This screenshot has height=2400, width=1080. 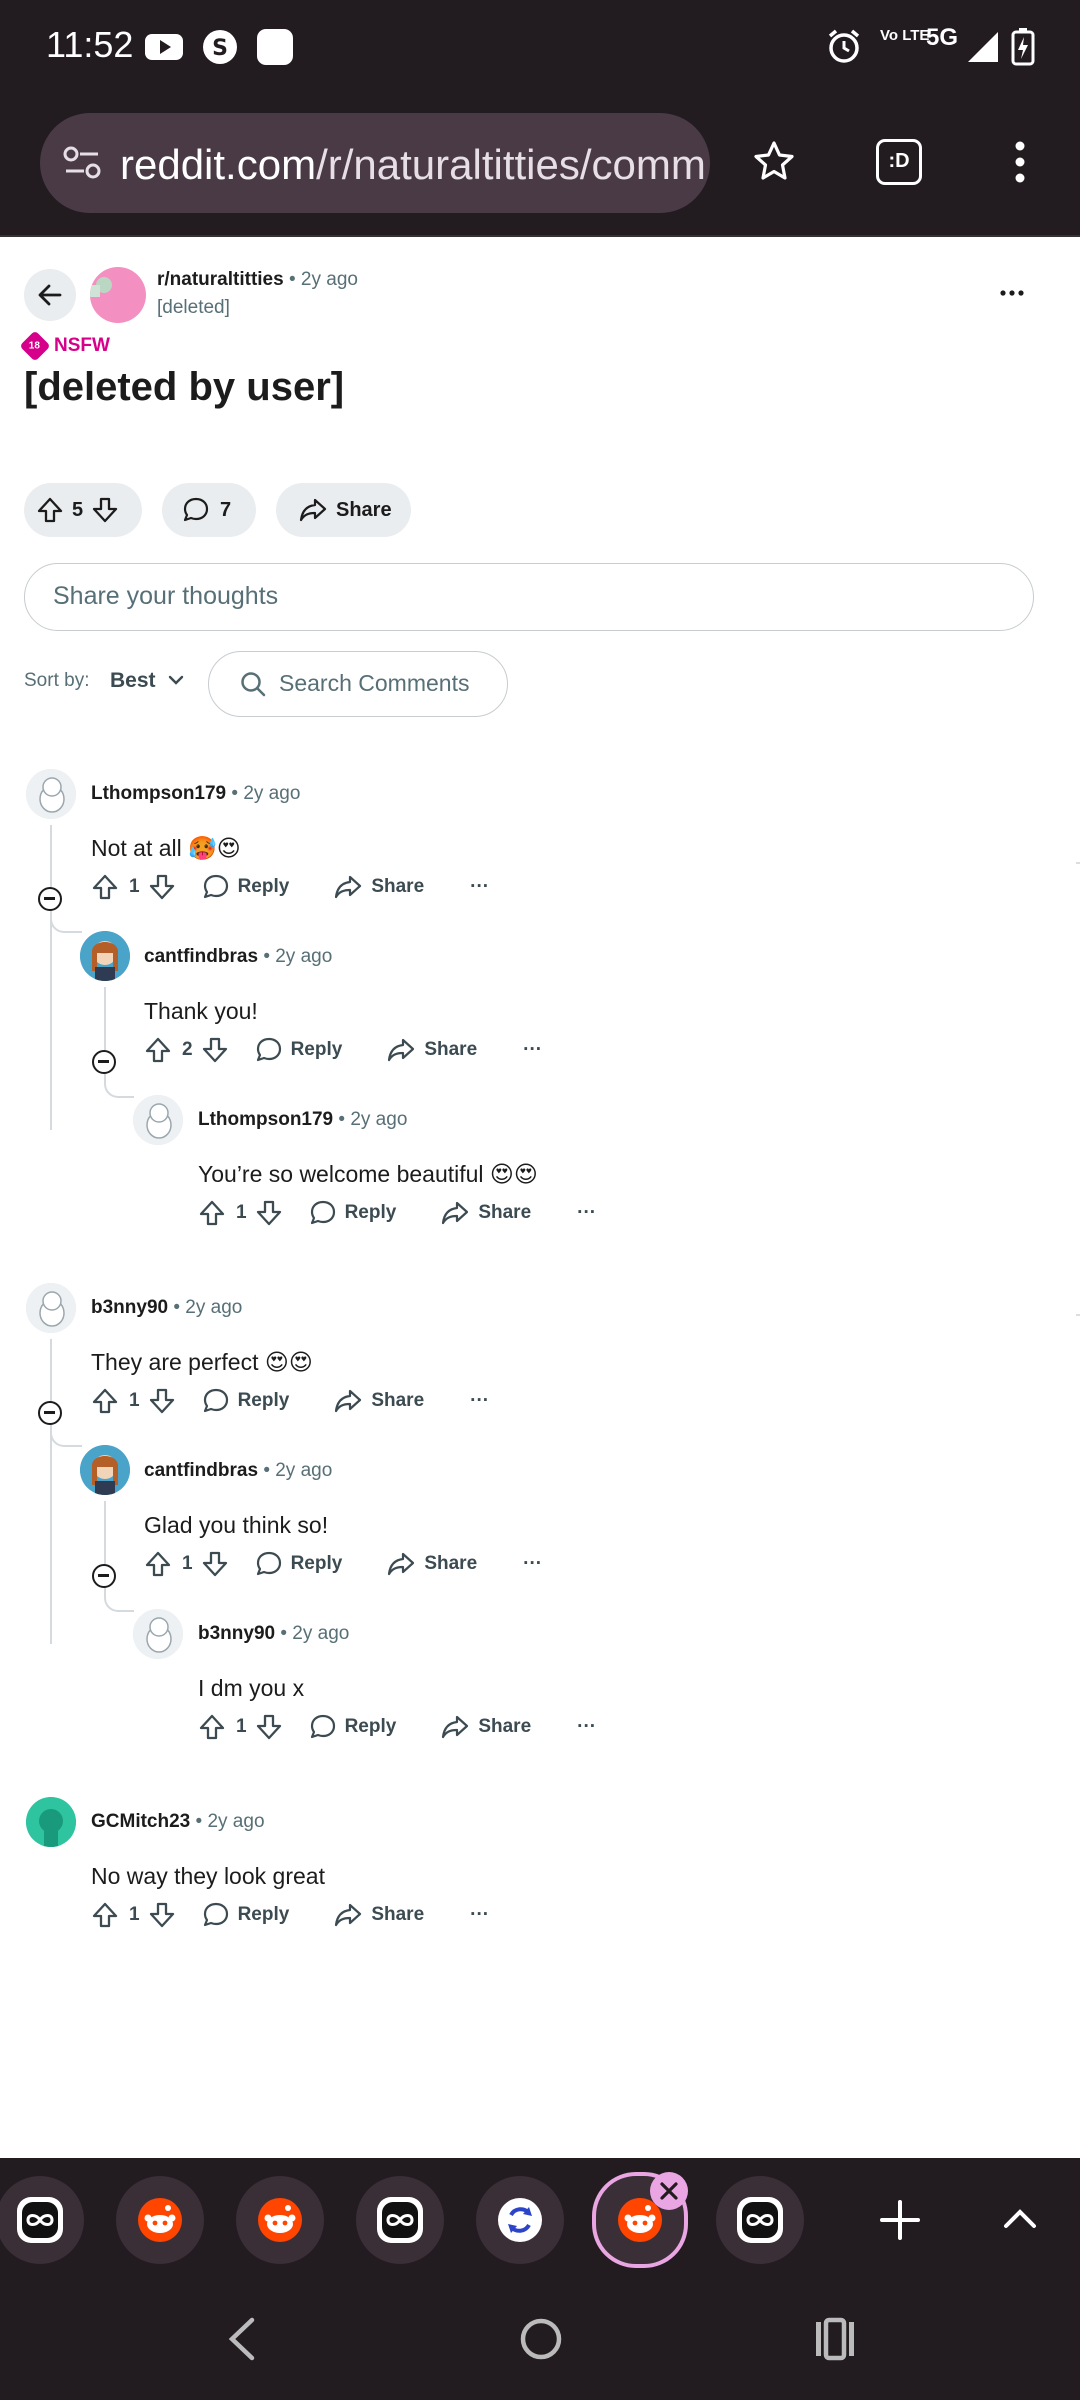 What do you see at coordinates (1012, 294) in the screenshot?
I see `post-menu-icon` at bounding box center [1012, 294].